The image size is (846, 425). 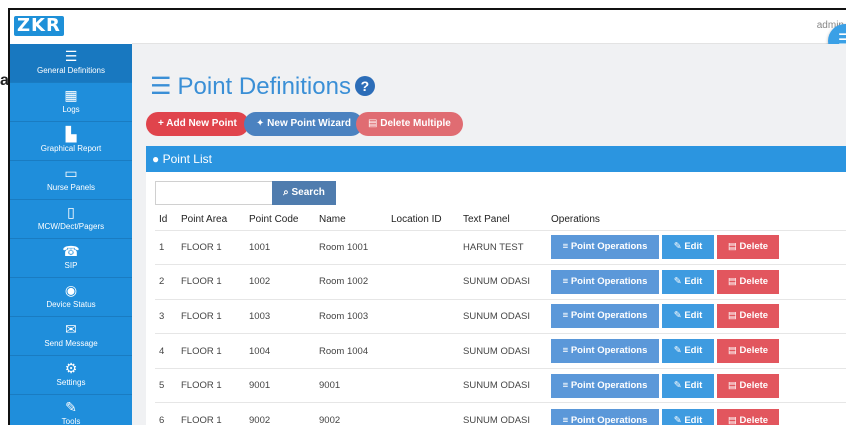 I want to click on delete-multiple-label: Delete Multiple, so click(x=415, y=123).